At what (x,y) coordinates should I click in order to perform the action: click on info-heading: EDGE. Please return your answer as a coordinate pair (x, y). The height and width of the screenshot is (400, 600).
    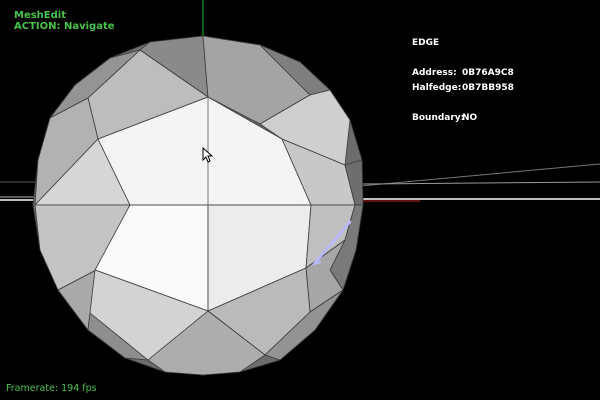
    Looking at the image, I should click on (426, 43).